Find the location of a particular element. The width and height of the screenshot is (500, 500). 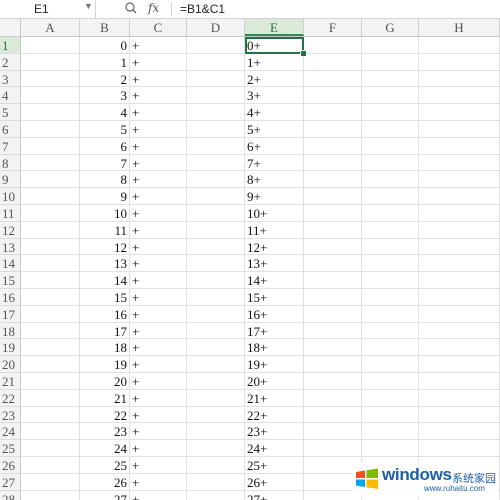

cell-b5: 4 is located at coordinates (105, 112).